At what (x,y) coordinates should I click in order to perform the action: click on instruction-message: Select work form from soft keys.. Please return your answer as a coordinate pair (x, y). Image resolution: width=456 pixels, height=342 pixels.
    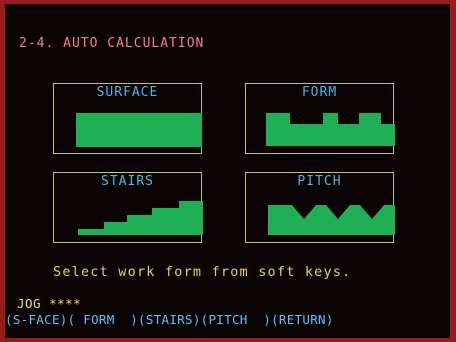
    Looking at the image, I should click on (202, 272).